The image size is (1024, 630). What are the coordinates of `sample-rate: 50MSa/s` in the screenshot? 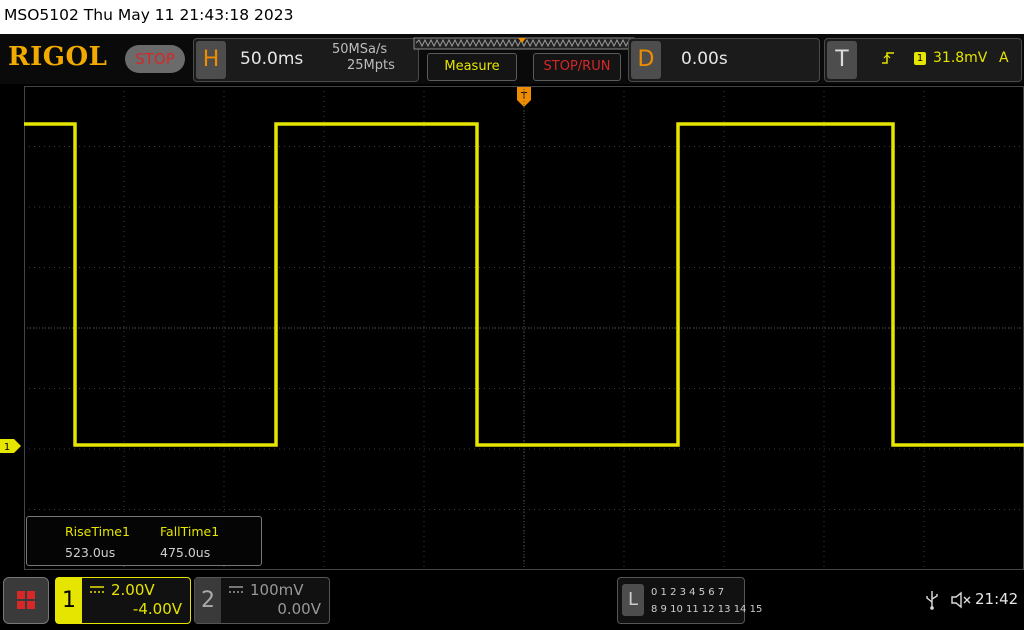 It's located at (360, 49).